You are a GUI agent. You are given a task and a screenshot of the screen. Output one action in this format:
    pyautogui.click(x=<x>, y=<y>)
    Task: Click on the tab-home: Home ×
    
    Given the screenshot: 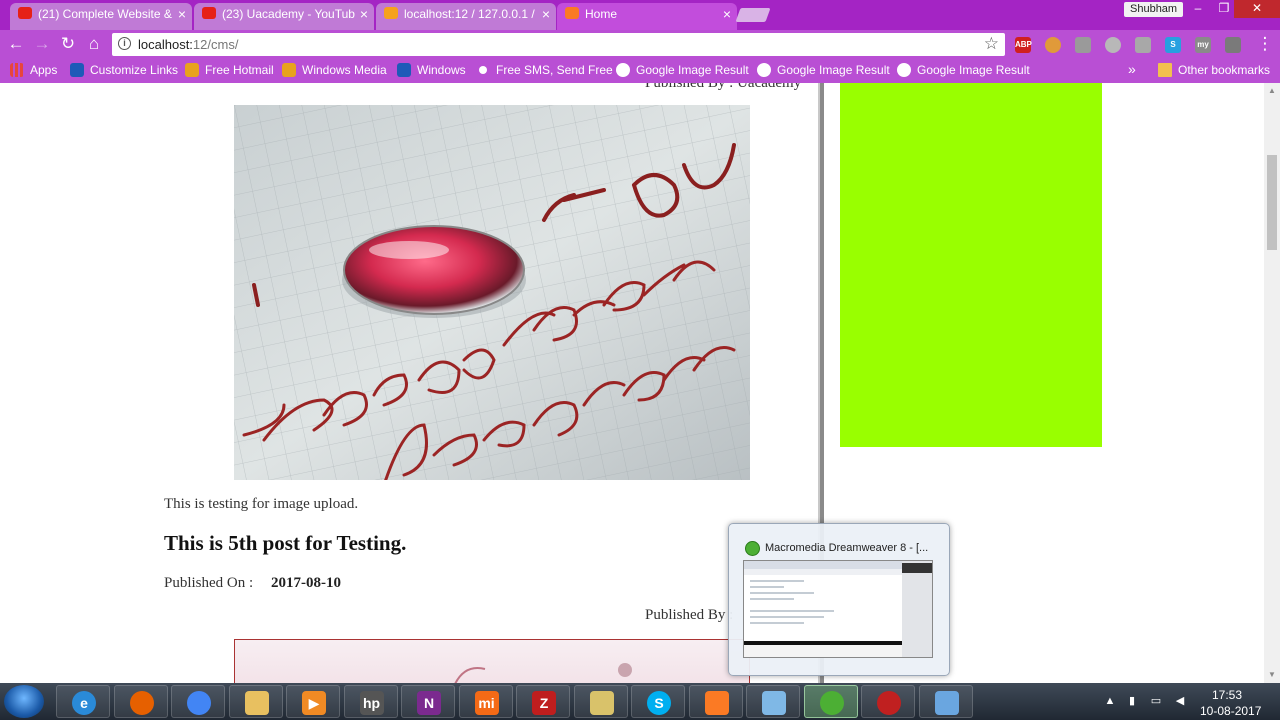 What is the action you would take?
    pyautogui.click(x=647, y=16)
    